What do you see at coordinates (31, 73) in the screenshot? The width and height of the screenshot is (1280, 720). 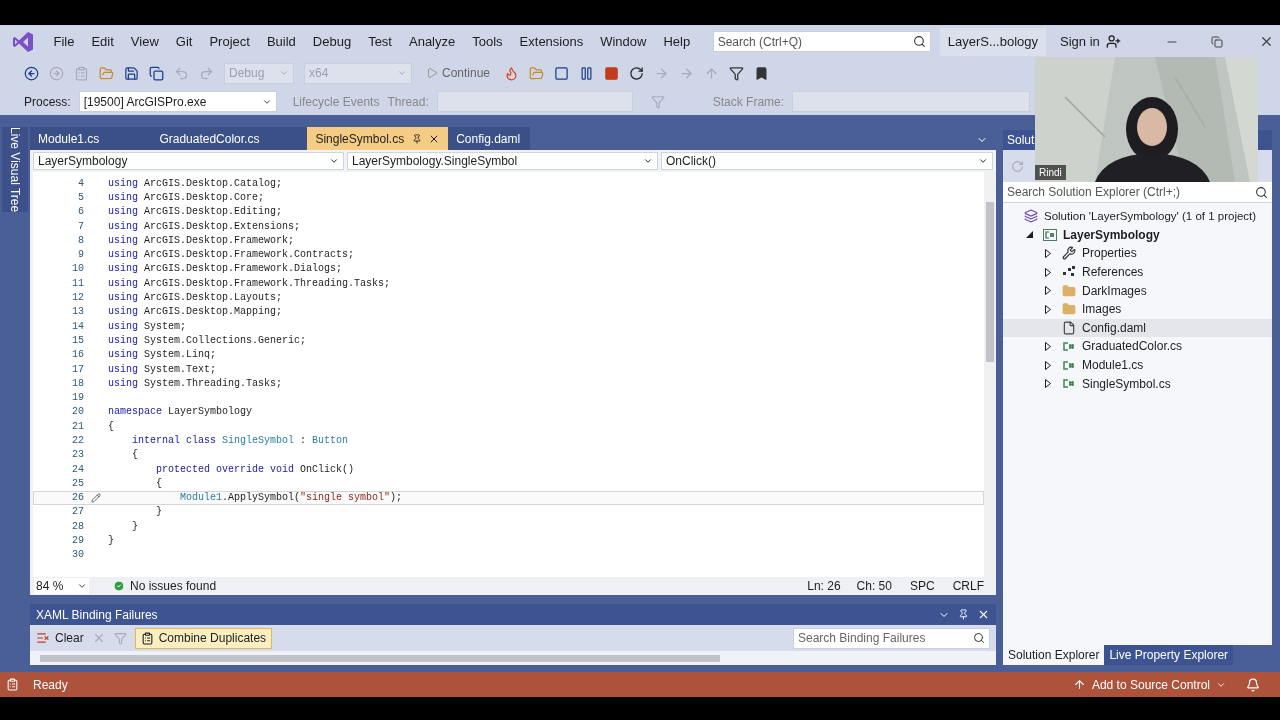 I see `back-icon` at bounding box center [31, 73].